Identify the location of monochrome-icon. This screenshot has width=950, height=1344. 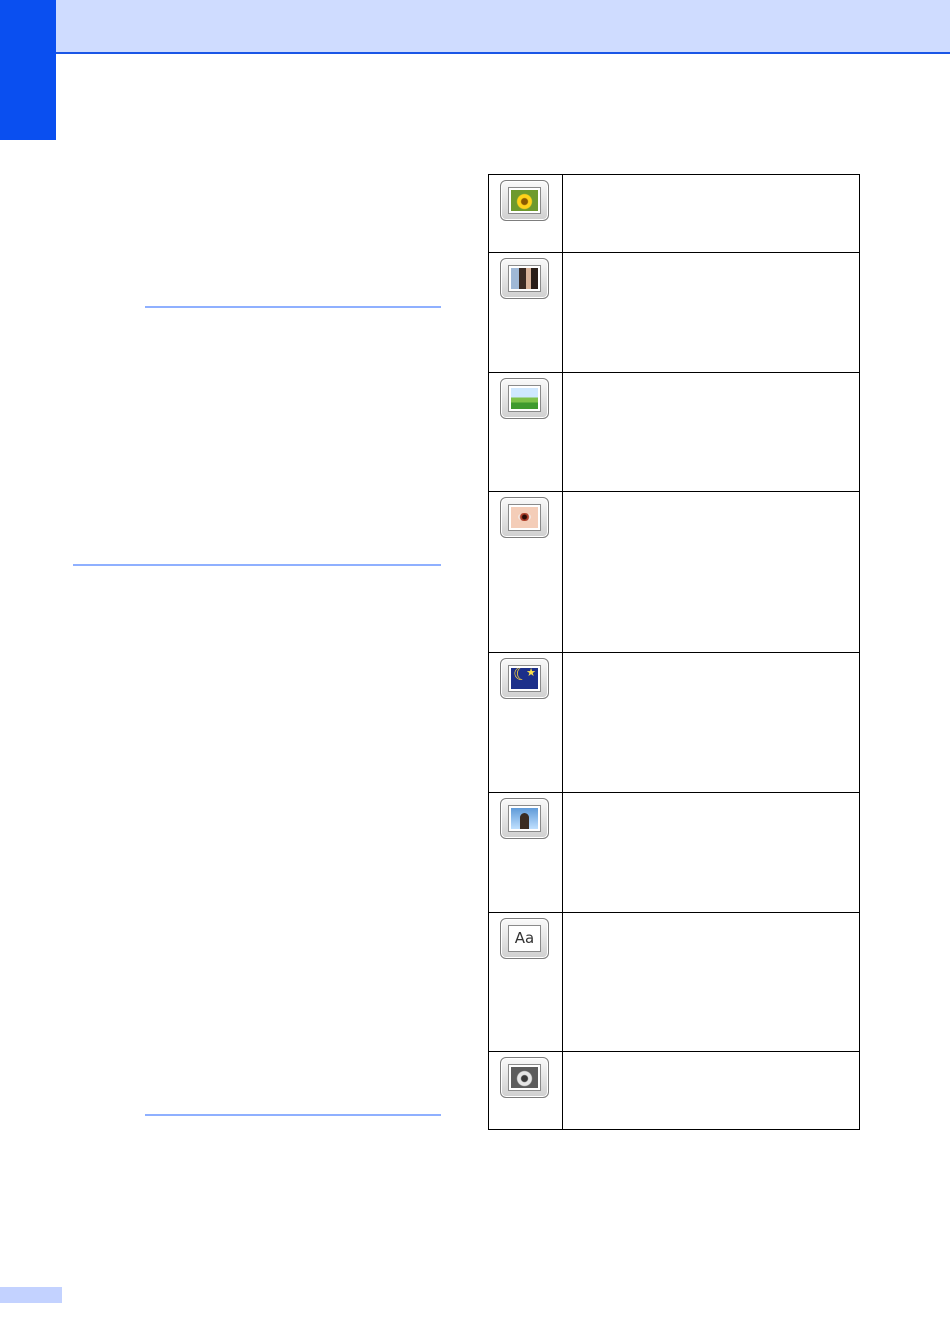
(524, 1077).